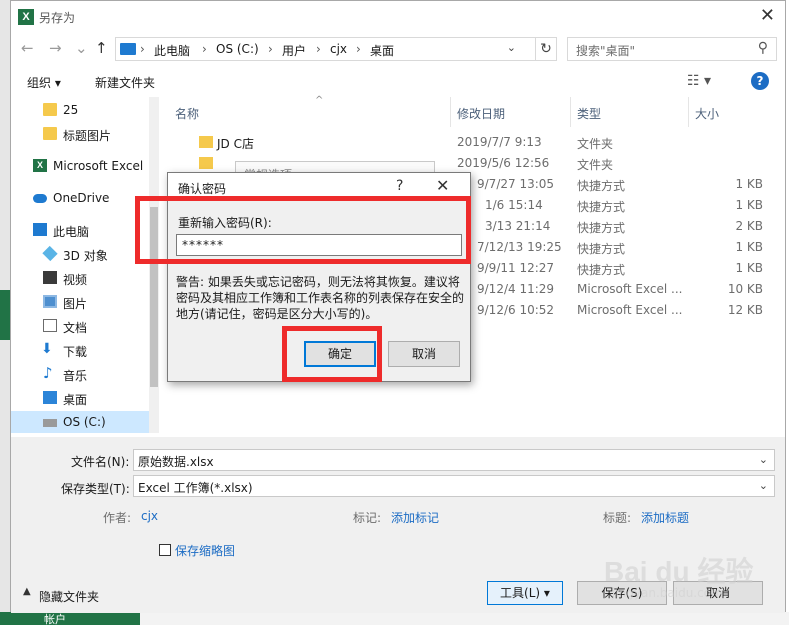  What do you see at coordinates (149, 516) in the screenshot?
I see `author-value: cjx` at bounding box center [149, 516].